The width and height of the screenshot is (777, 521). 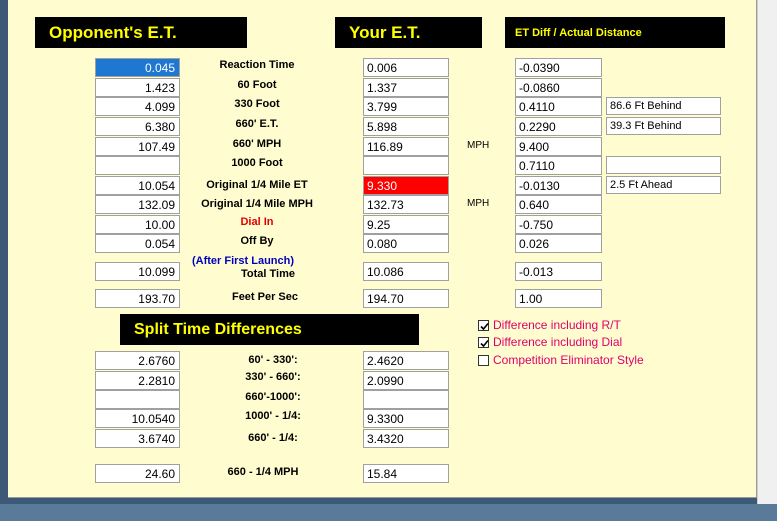 What do you see at coordinates (406, 298) in the screenshot?
I see `fps-yours: 194.70` at bounding box center [406, 298].